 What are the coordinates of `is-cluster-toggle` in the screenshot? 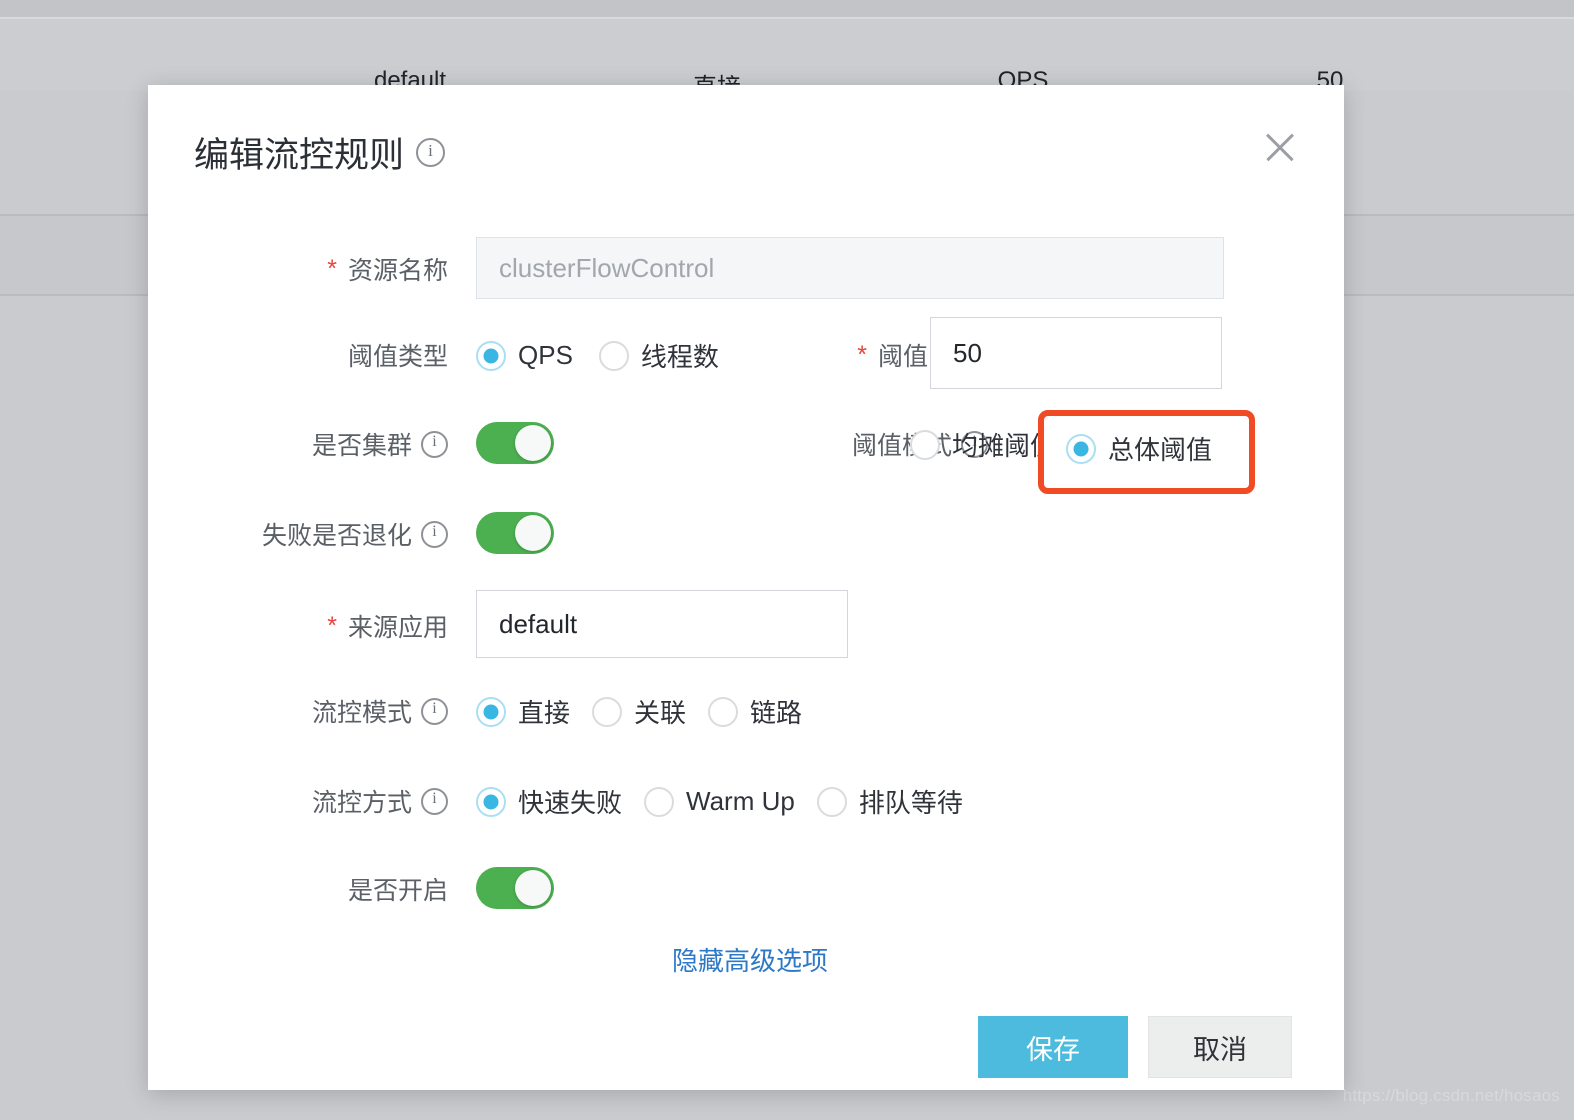 It's located at (515, 443).